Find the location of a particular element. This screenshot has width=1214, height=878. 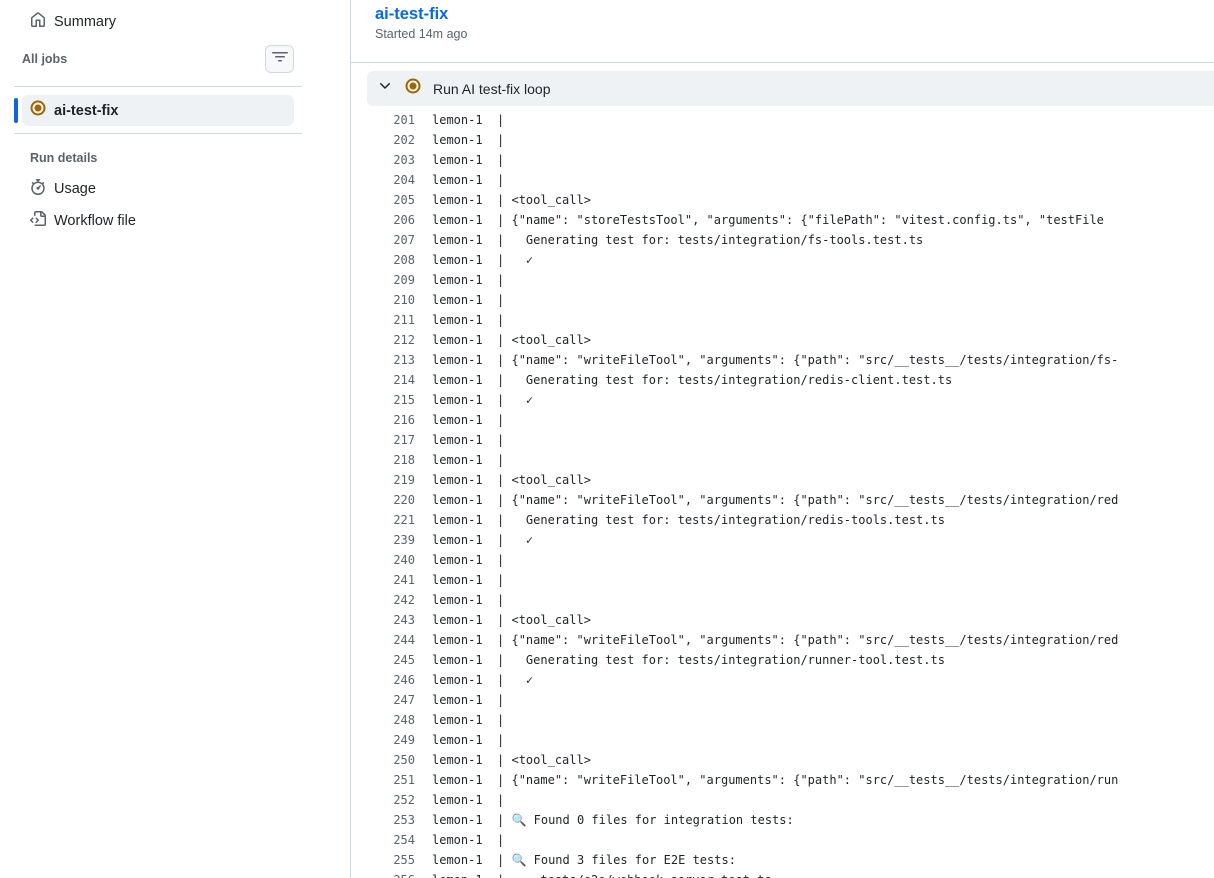

usage-label: Usage is located at coordinates (75, 189).